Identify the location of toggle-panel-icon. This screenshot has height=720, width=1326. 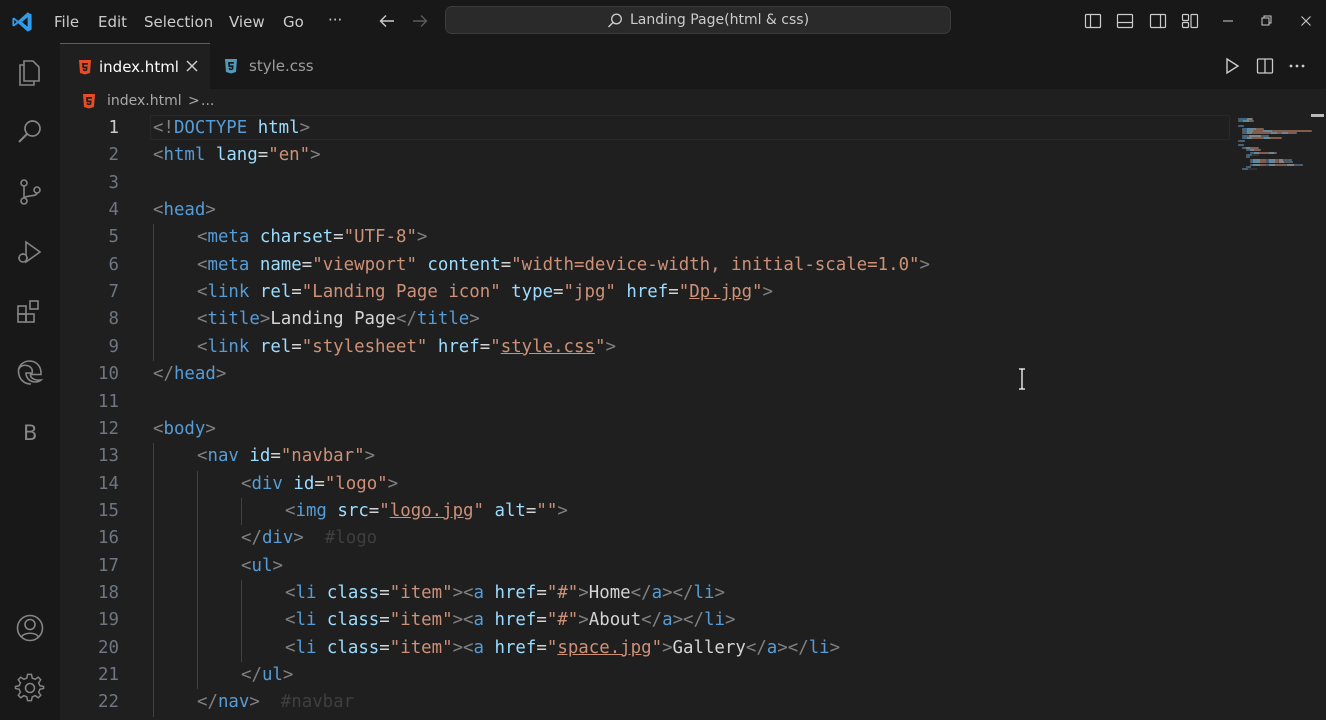
(1125, 21).